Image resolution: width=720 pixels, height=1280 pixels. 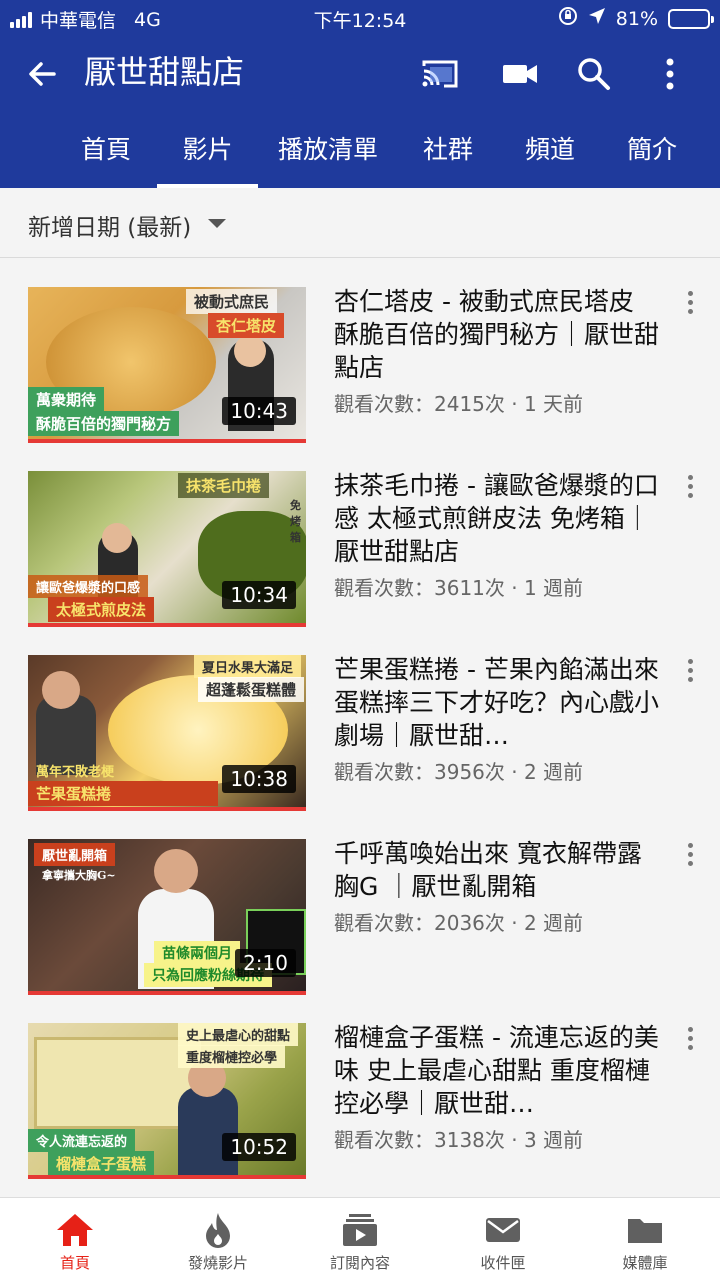 I want to click on video-thumbnail: 抹茶毛巾捲 免烤箱 讓歐爸爆漿的口感 太極式煎皮法 10:34, so click(x=167, y=549).